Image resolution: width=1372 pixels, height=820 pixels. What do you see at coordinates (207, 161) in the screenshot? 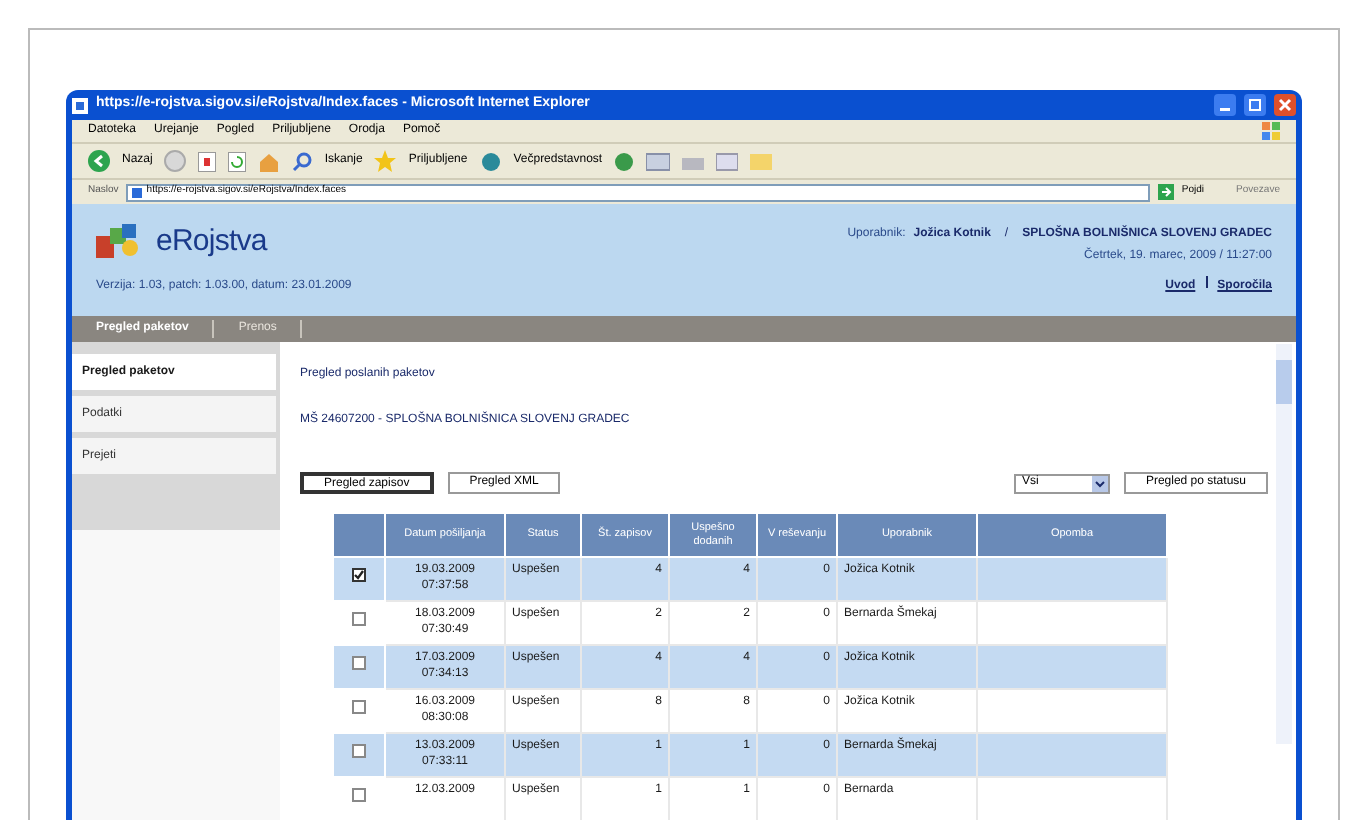
I see `stop-icon` at bounding box center [207, 161].